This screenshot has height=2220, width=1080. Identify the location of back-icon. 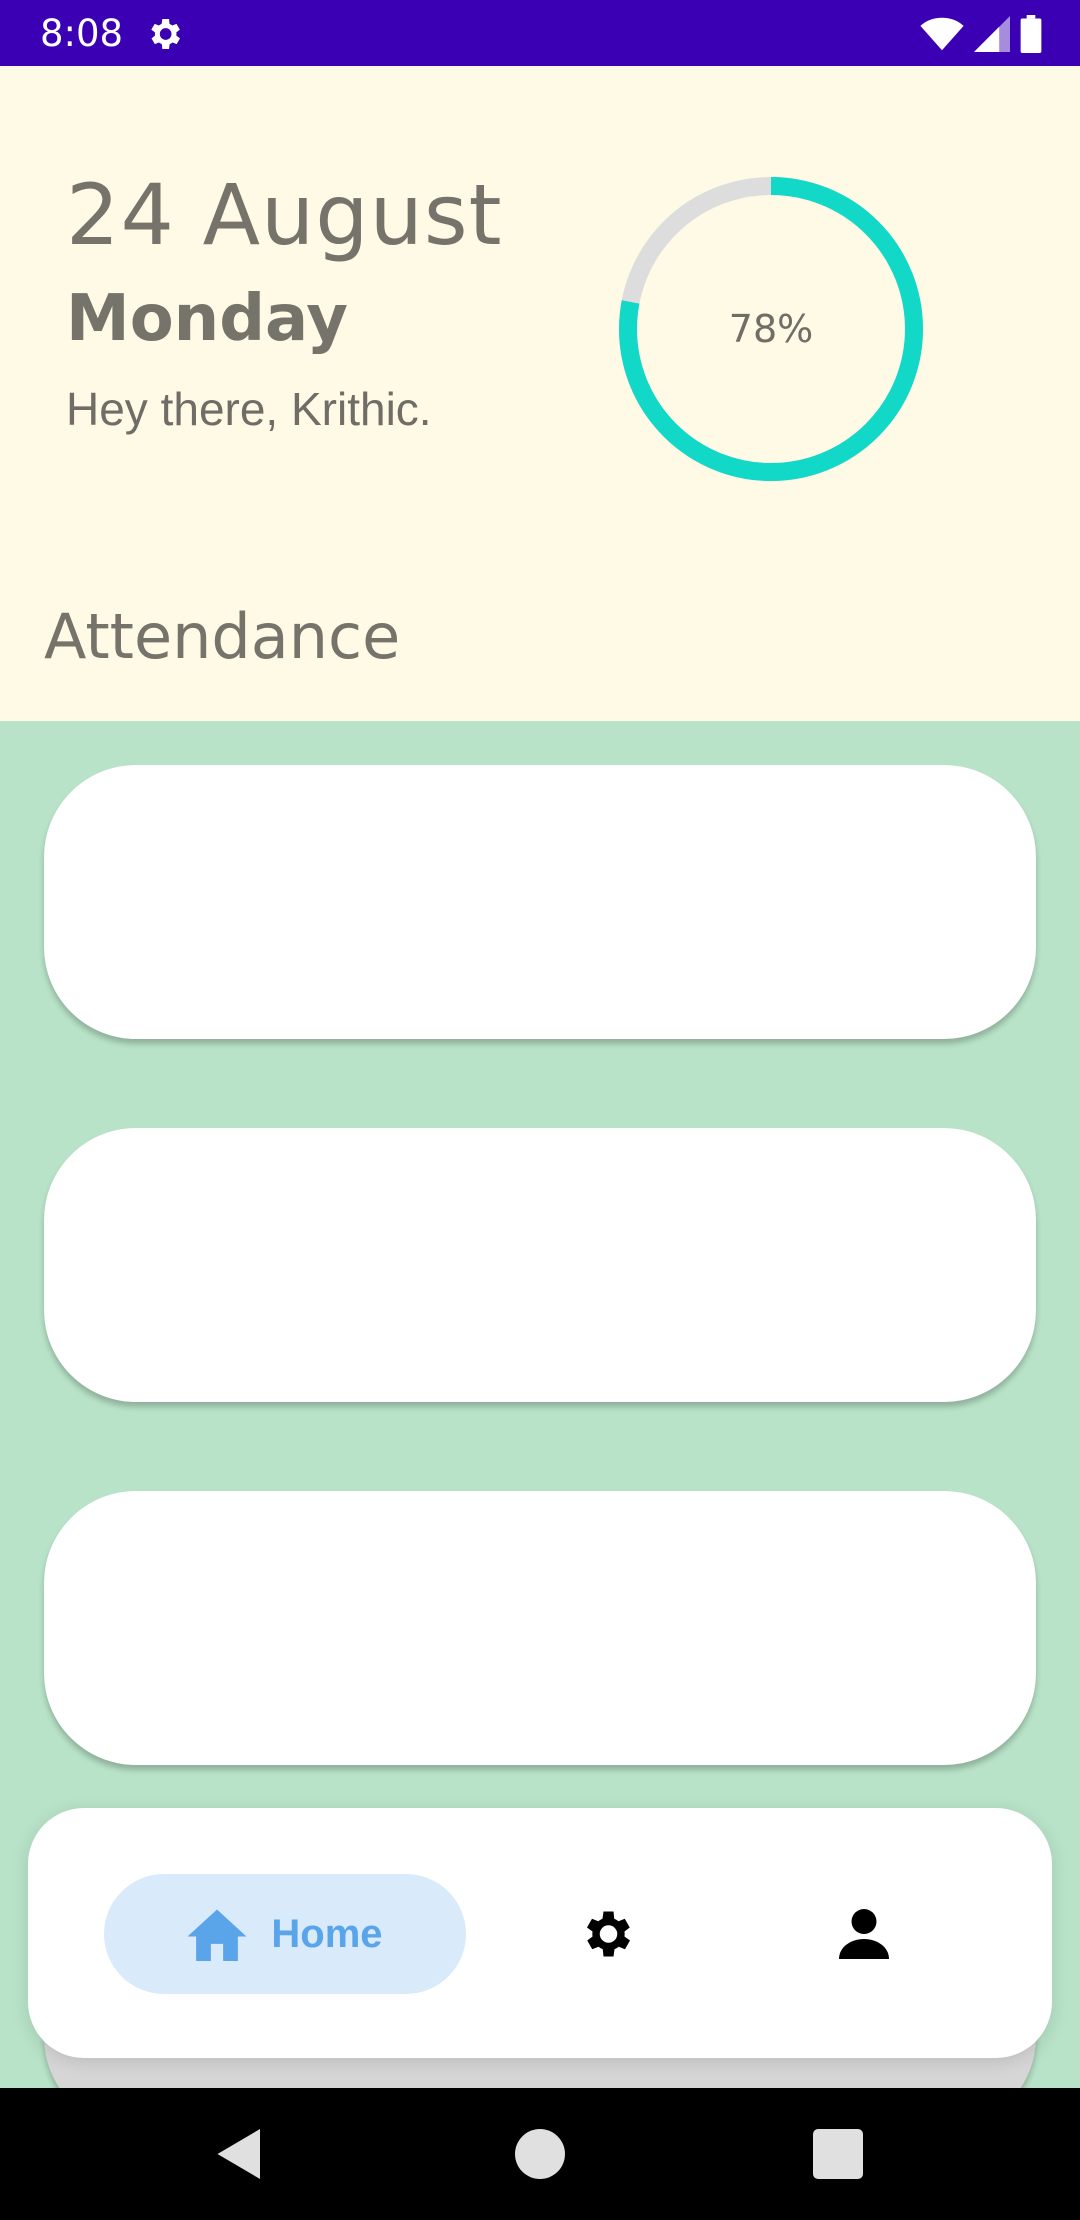
(240, 2154).